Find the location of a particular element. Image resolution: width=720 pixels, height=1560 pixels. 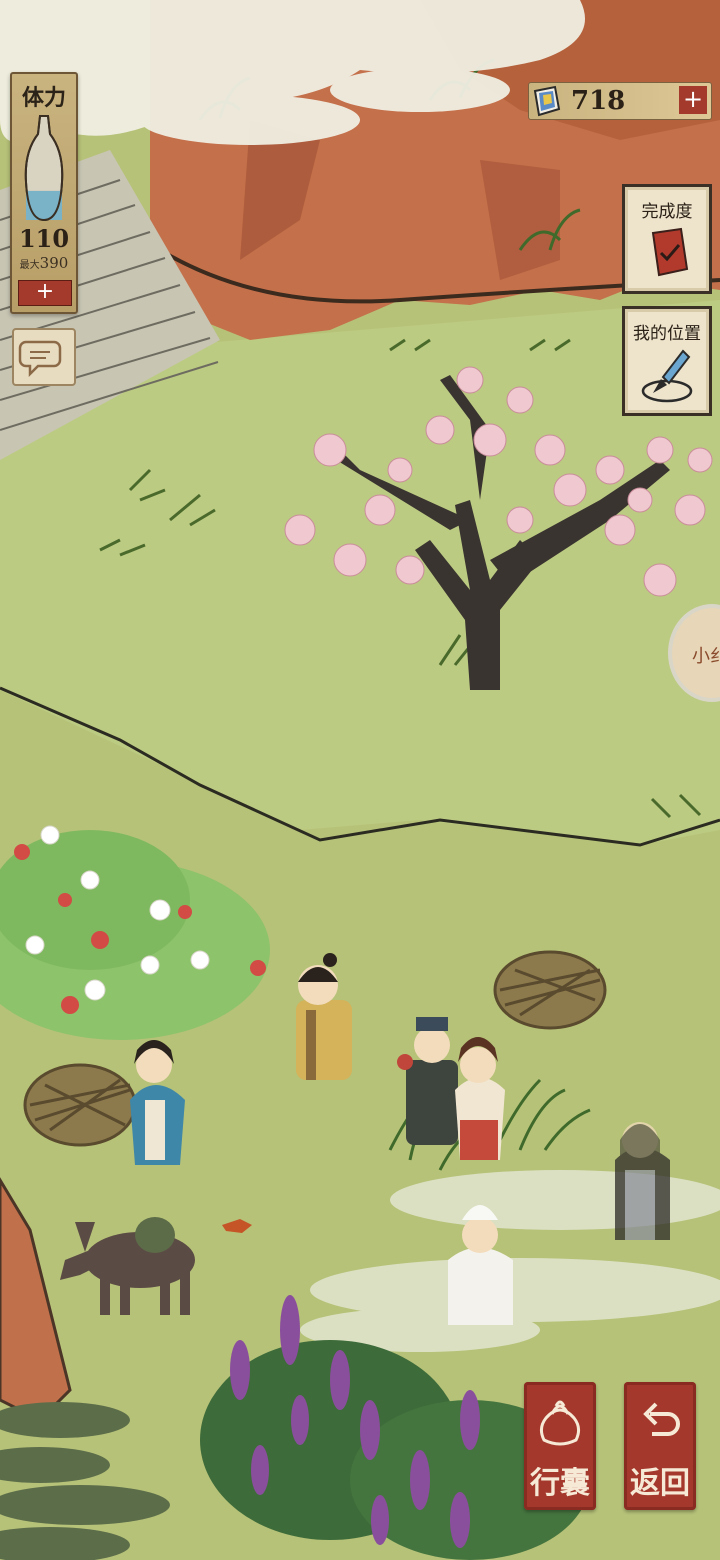

currency-bar: 718 + is located at coordinates (620, 101).